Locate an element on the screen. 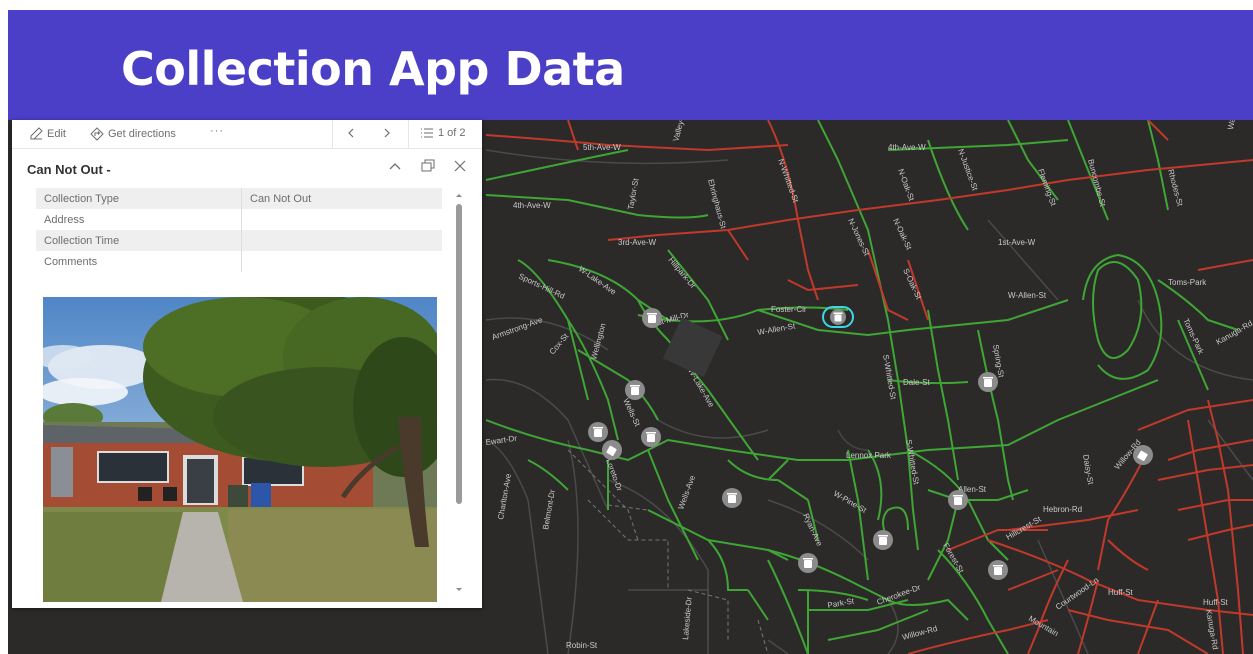 The width and height of the screenshot is (1253, 654). house-photo-image is located at coordinates (240, 449).